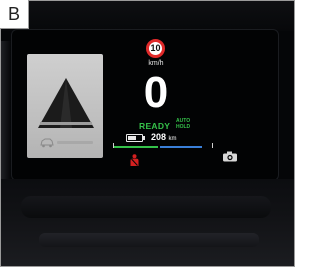  I want to click on car-icon, so click(47, 143).